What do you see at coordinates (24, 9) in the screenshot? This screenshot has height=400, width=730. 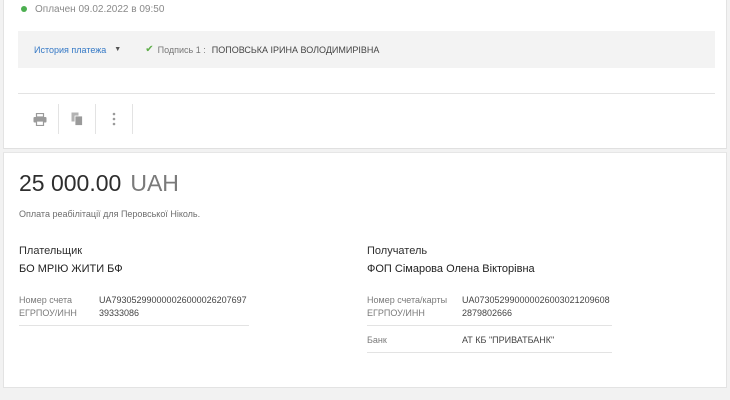 I see `status-dot-icon` at bounding box center [24, 9].